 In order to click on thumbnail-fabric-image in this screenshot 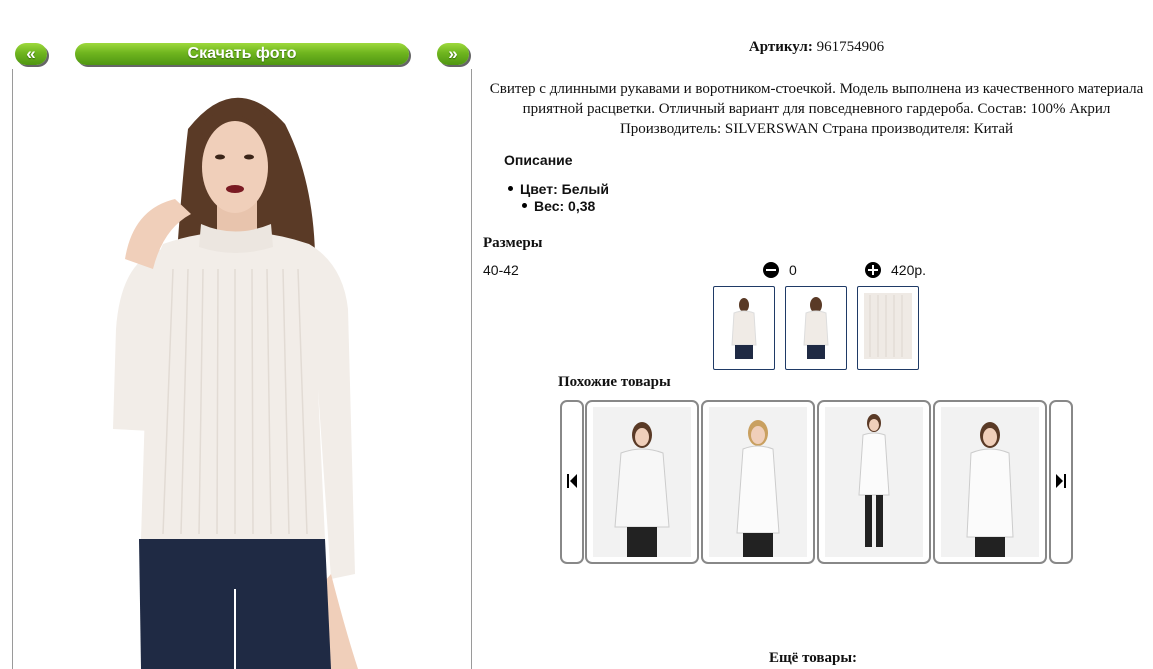, I will do `click(888, 326)`.